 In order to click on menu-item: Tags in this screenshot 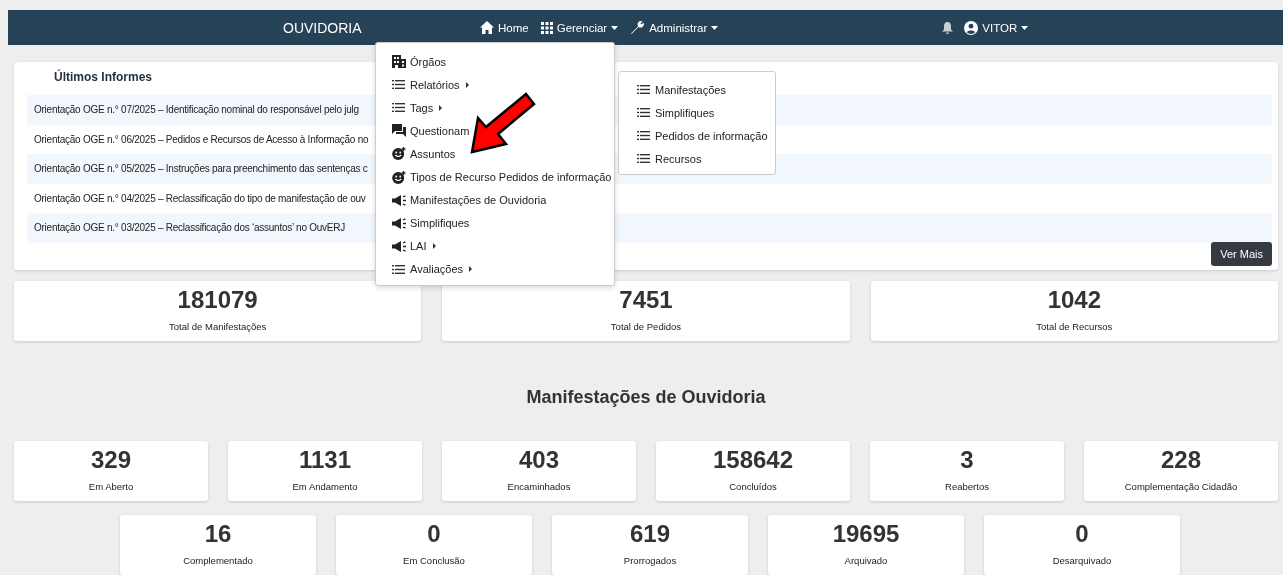, I will do `click(495, 108)`.